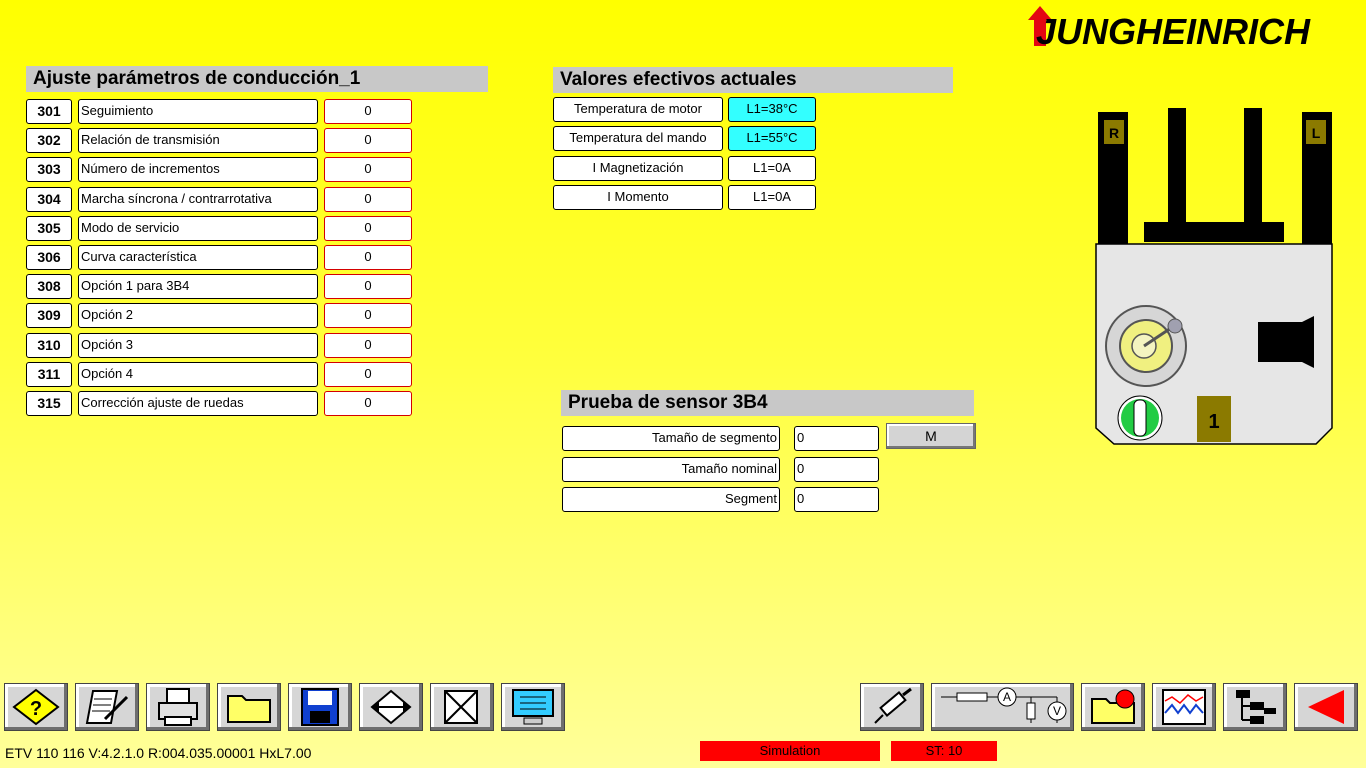 The height and width of the screenshot is (768, 1366). I want to click on syringe-button, so click(892, 707).